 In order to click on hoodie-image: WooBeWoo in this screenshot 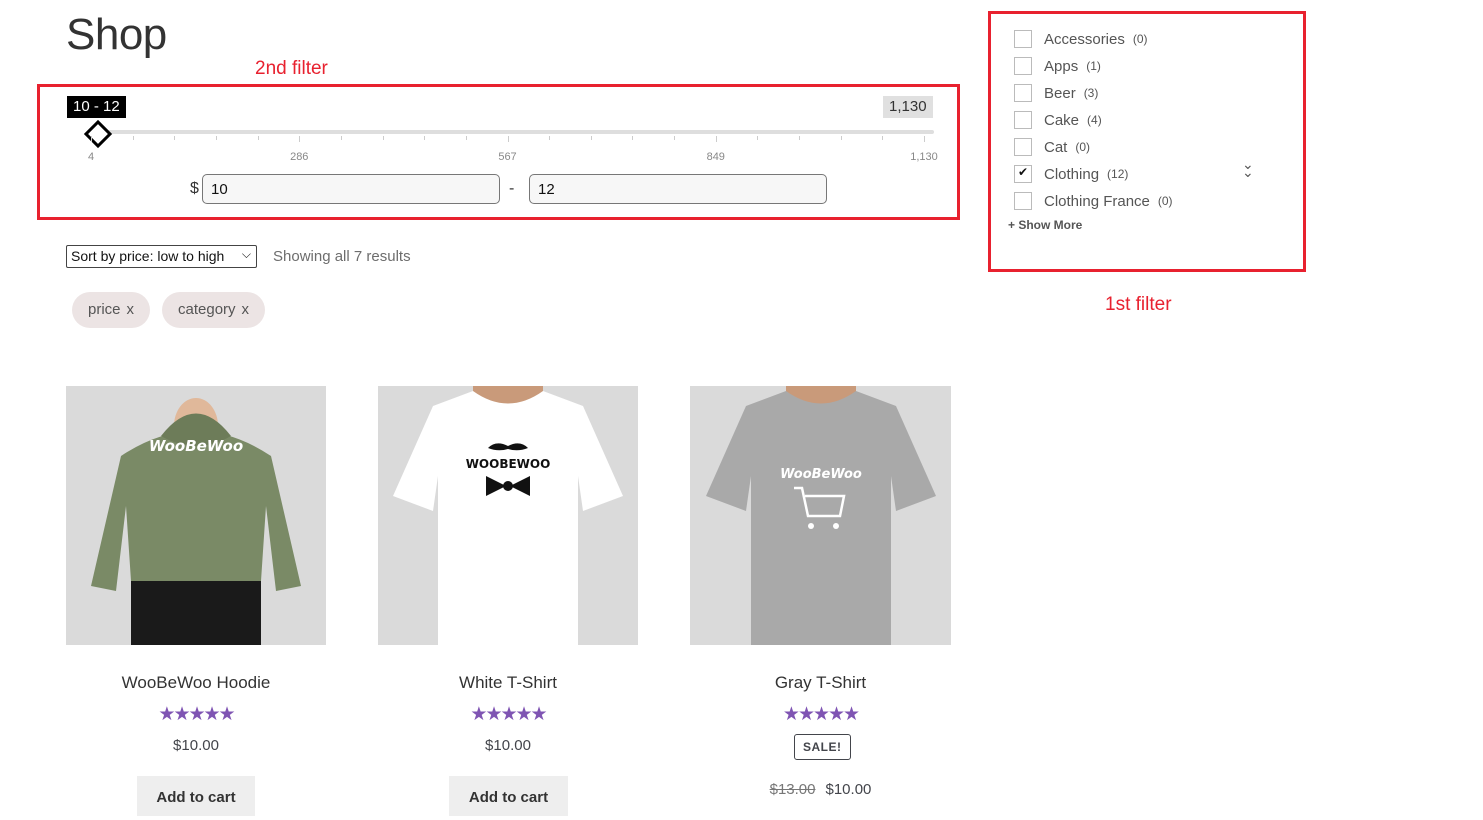, I will do `click(196, 515)`.